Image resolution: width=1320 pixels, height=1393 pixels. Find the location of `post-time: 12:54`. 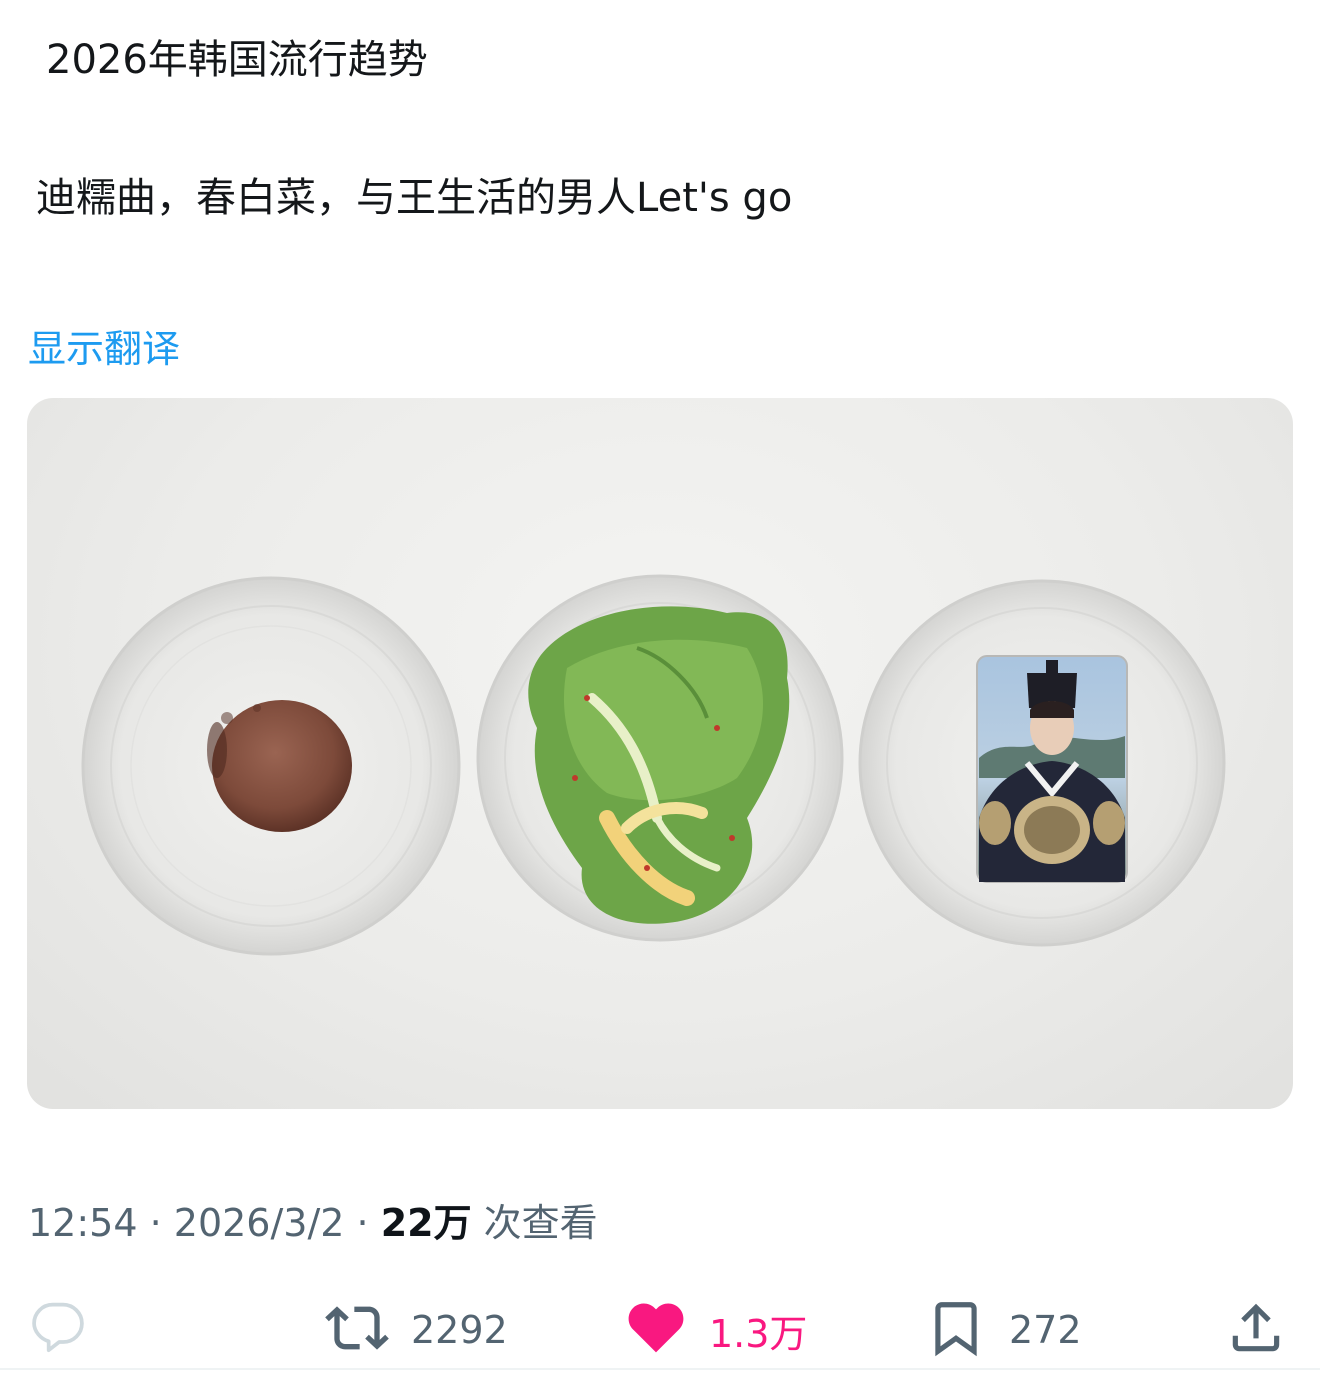

post-time: 12:54 is located at coordinates (83, 1223).